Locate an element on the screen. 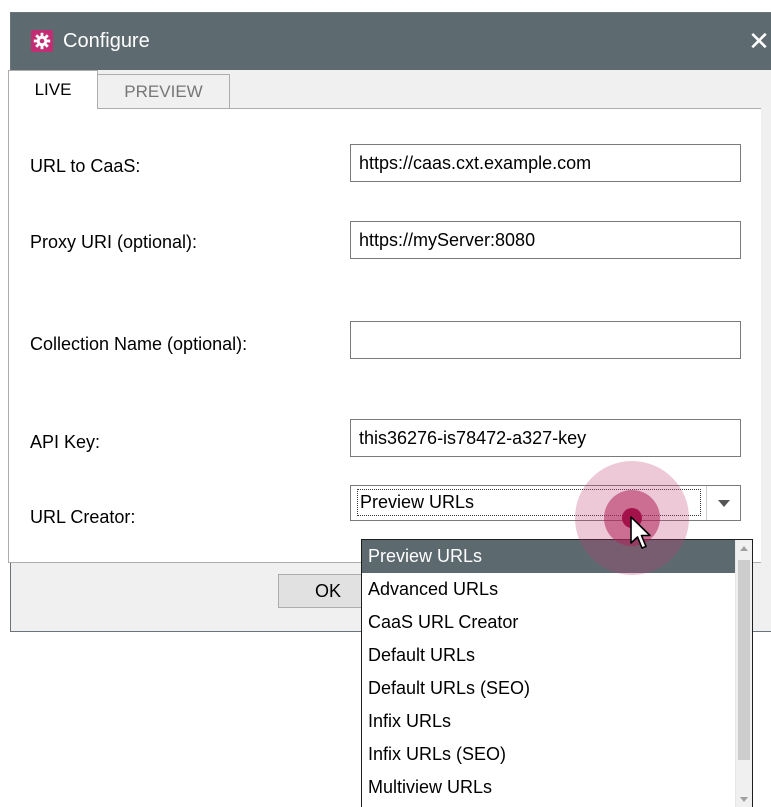  collection-input is located at coordinates (545, 340).